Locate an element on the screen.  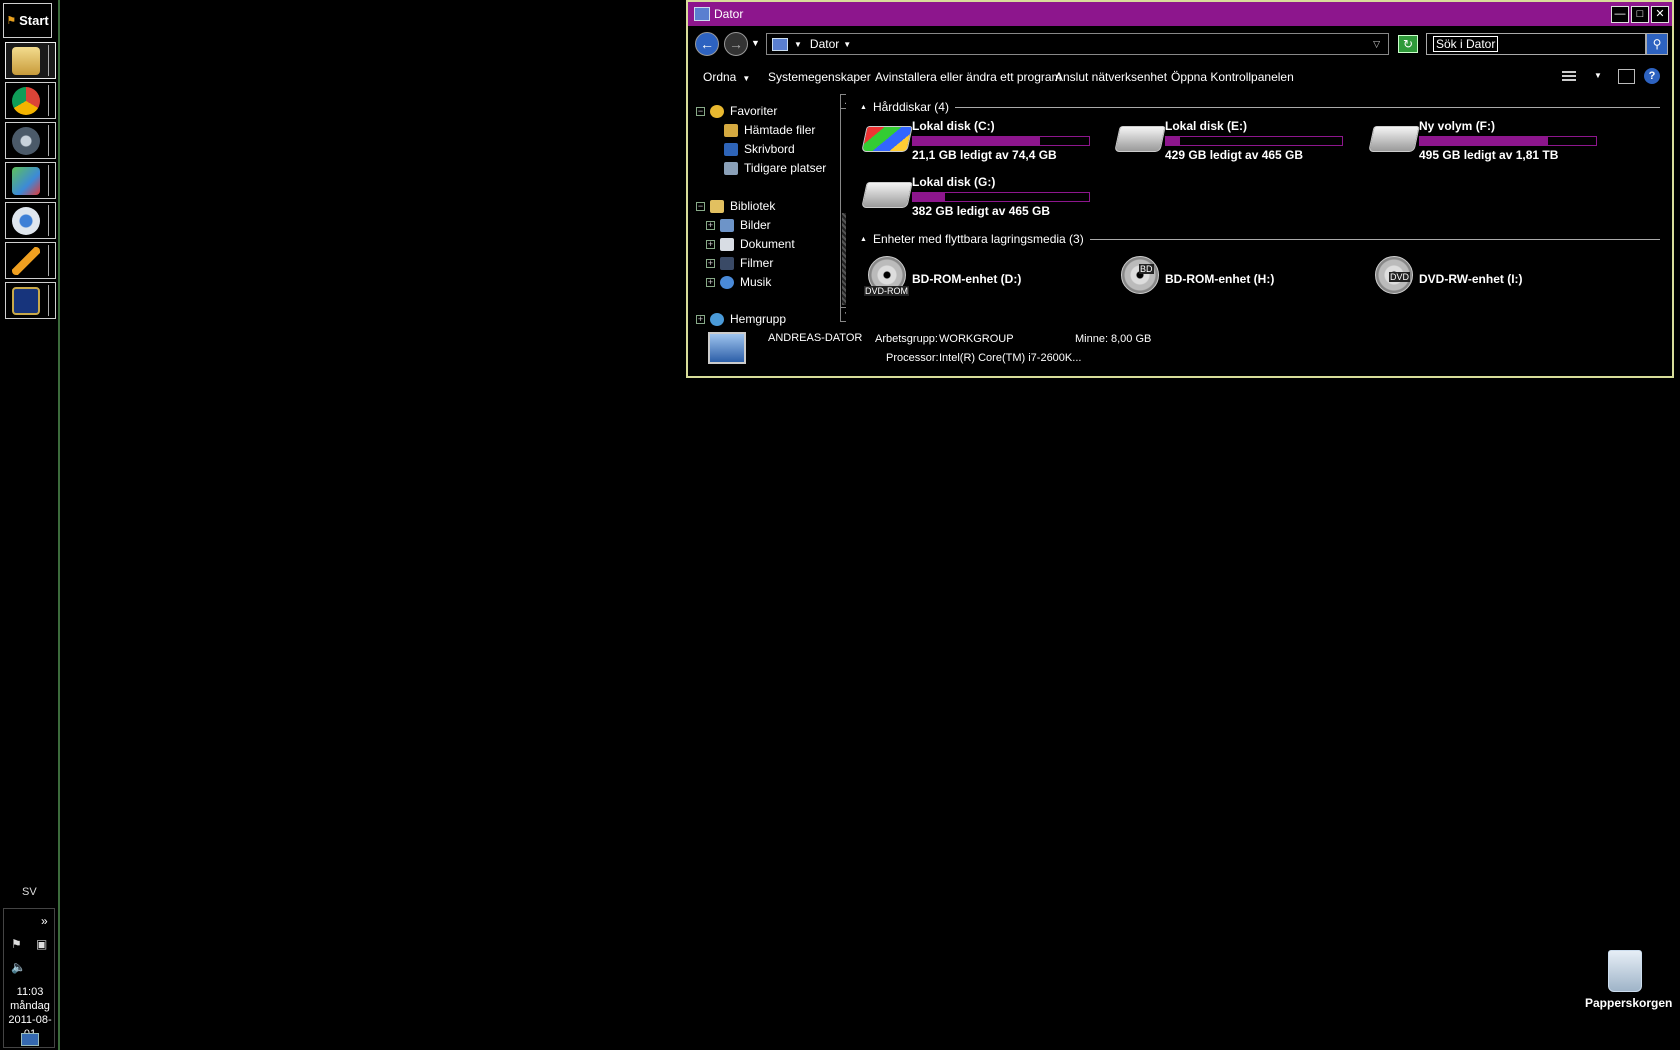
nav-documents-label: Dokument is located at coordinates (767, 244).